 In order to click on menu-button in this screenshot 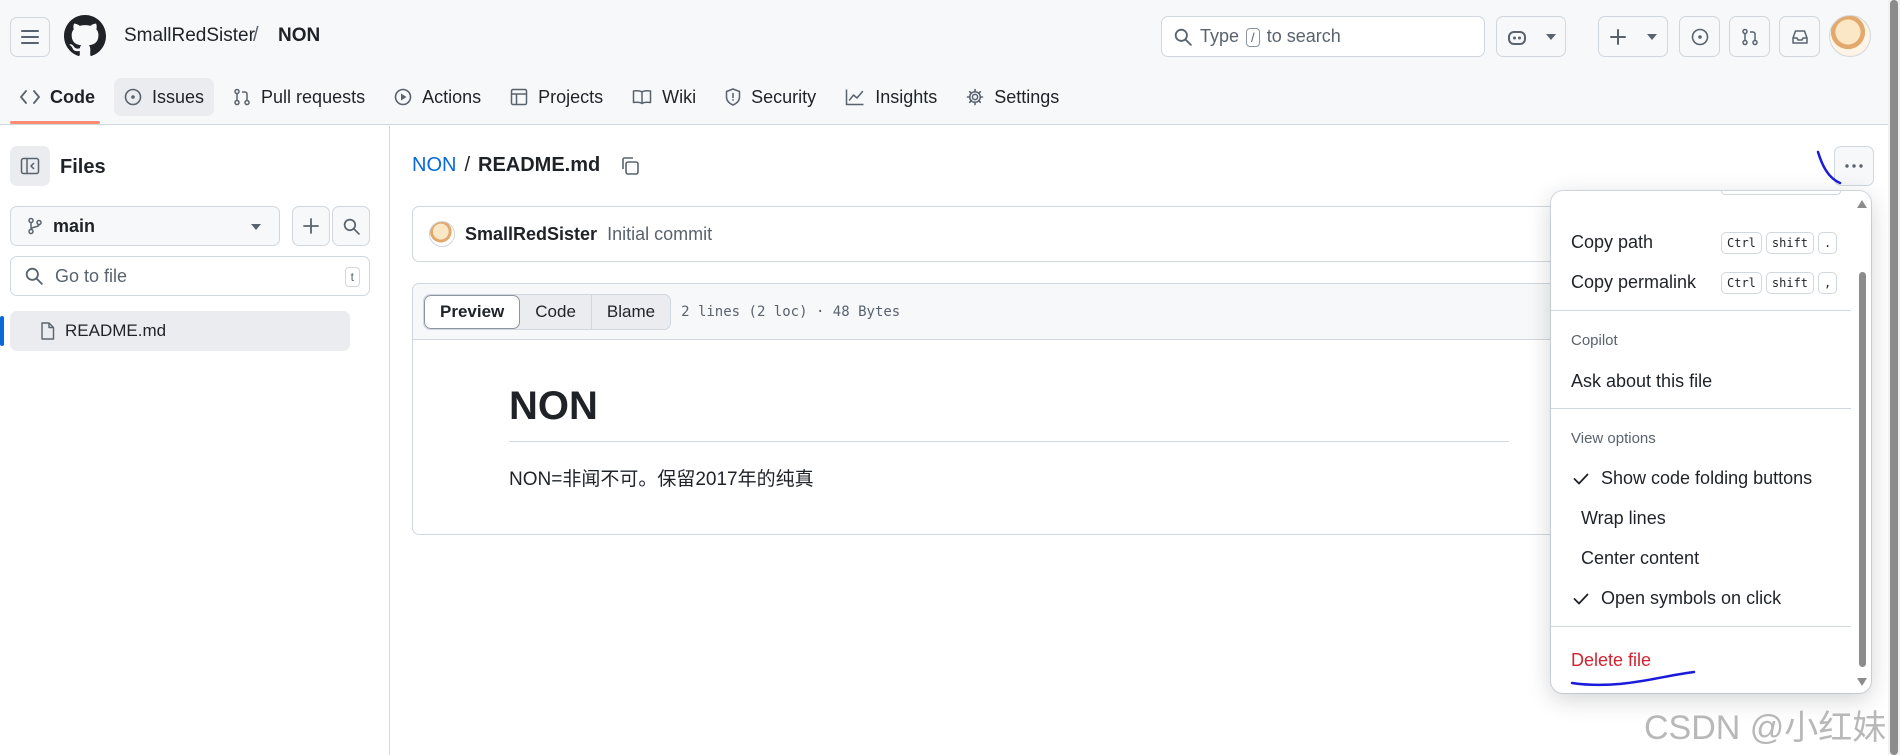, I will do `click(30, 37)`.